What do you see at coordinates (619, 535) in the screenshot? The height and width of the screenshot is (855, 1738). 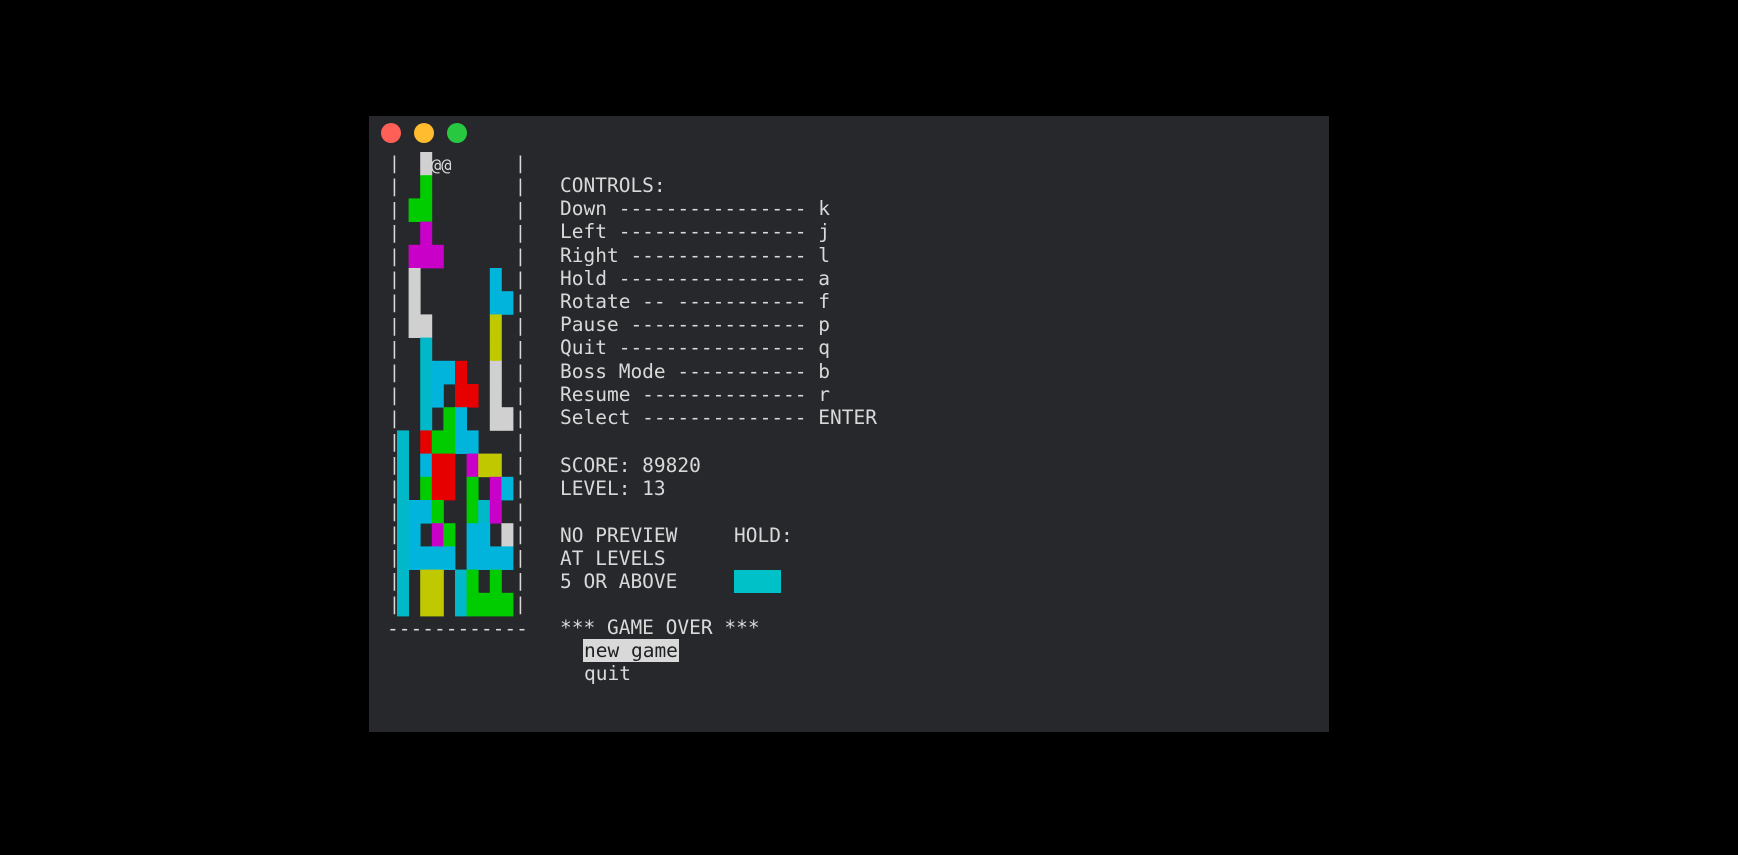 I see `preview-line-1: NO PREVIEW` at bounding box center [619, 535].